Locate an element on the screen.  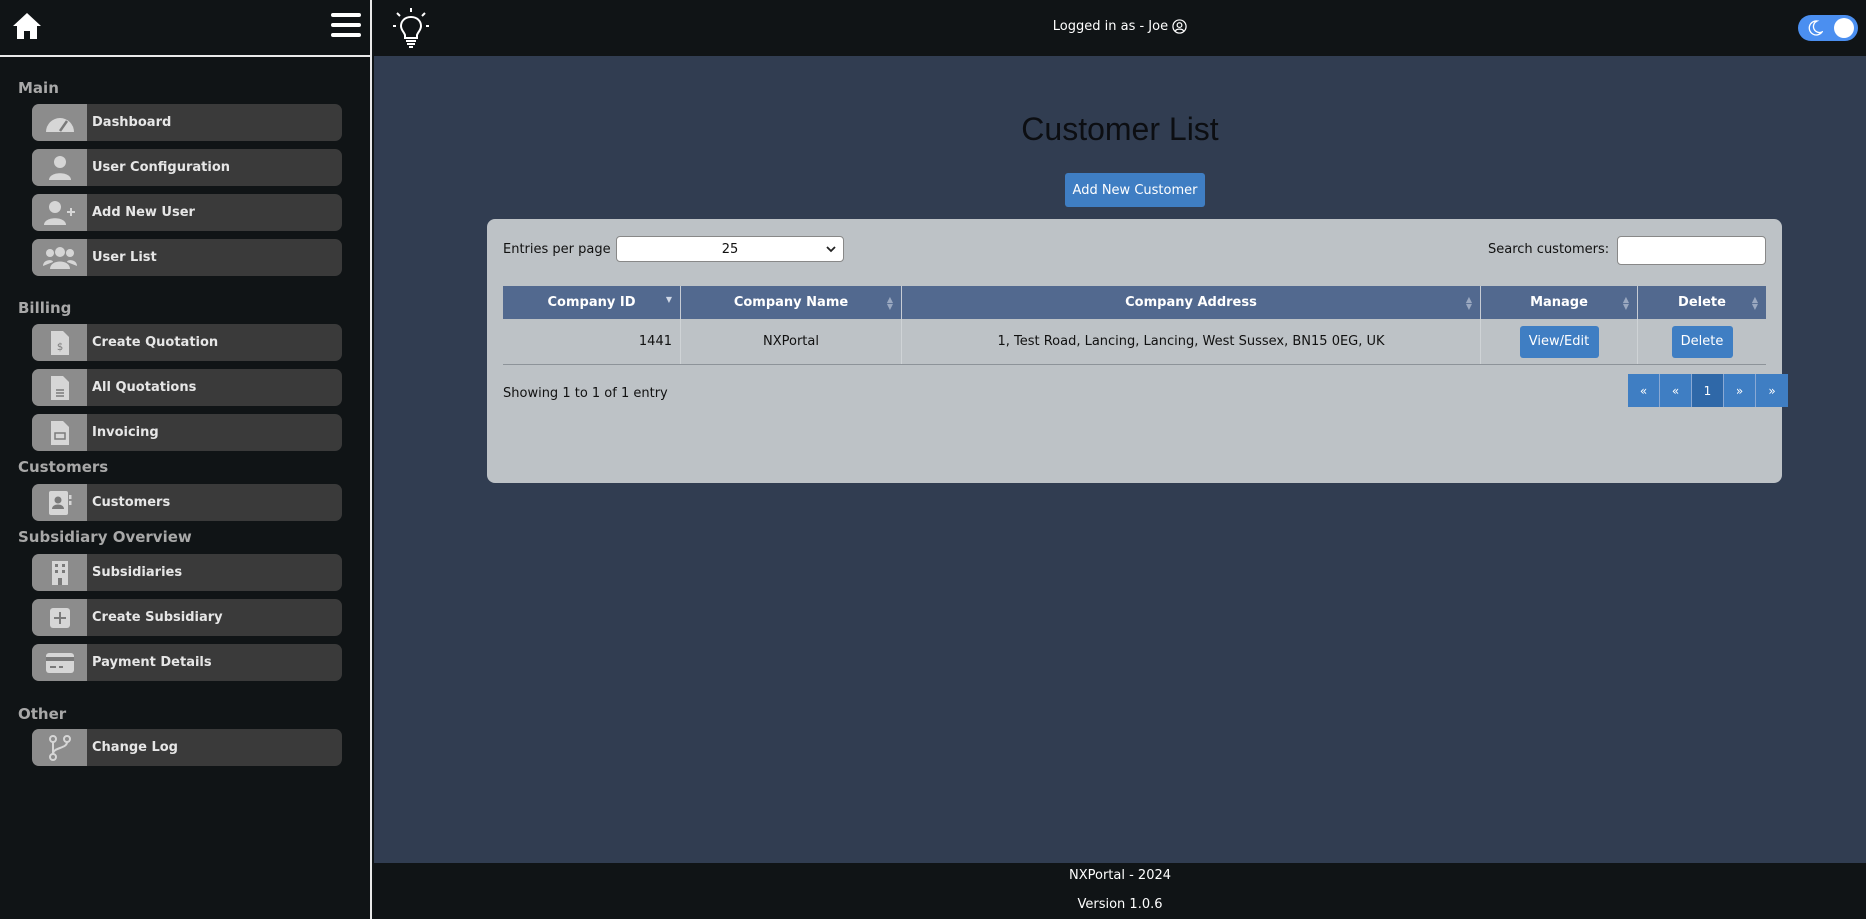
column-header-label: Manage is located at coordinates (1559, 302).